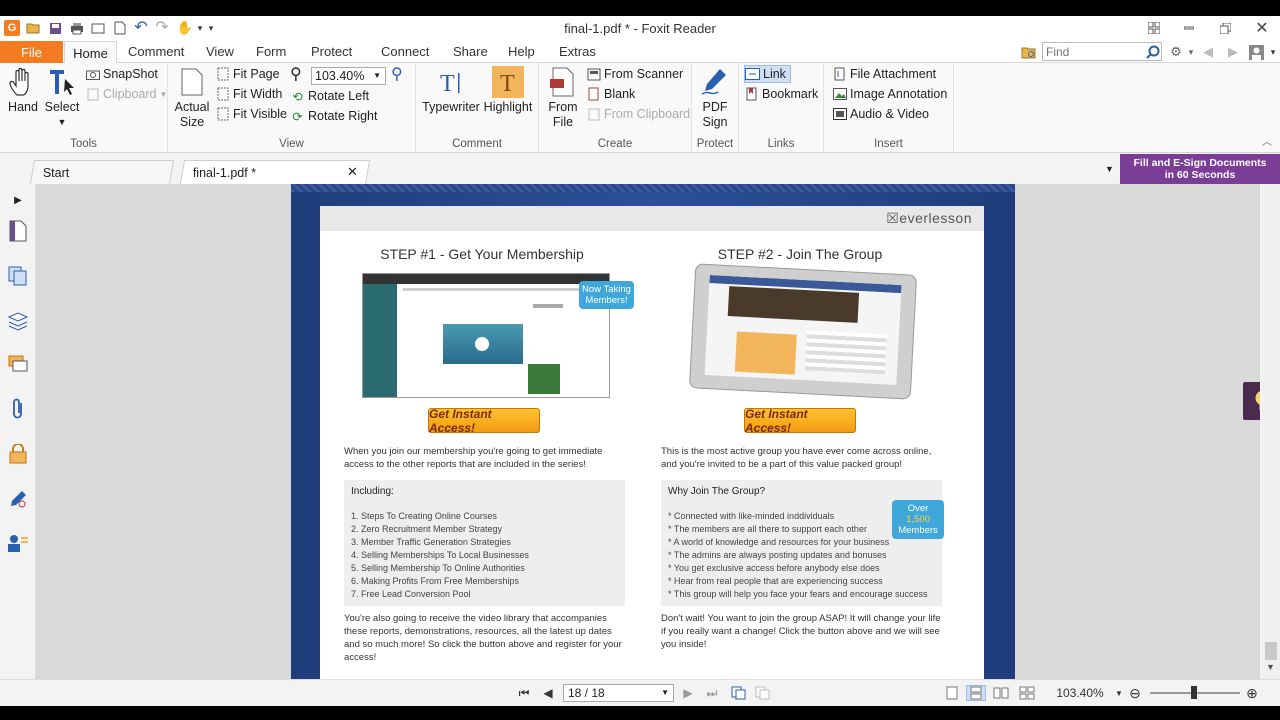 The image size is (1280, 720). Describe the element at coordinates (1267, 140) in the screenshot. I see `collapse-ribbon-icon: ︿` at that location.